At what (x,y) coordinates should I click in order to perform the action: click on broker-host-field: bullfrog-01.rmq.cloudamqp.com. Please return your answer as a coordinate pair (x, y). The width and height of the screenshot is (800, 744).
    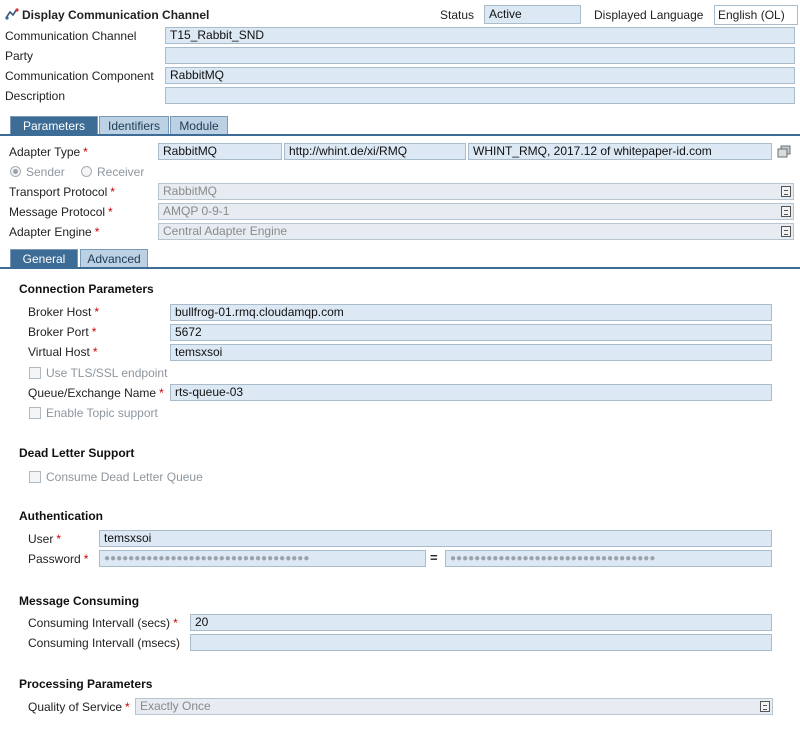
    Looking at the image, I should click on (471, 312).